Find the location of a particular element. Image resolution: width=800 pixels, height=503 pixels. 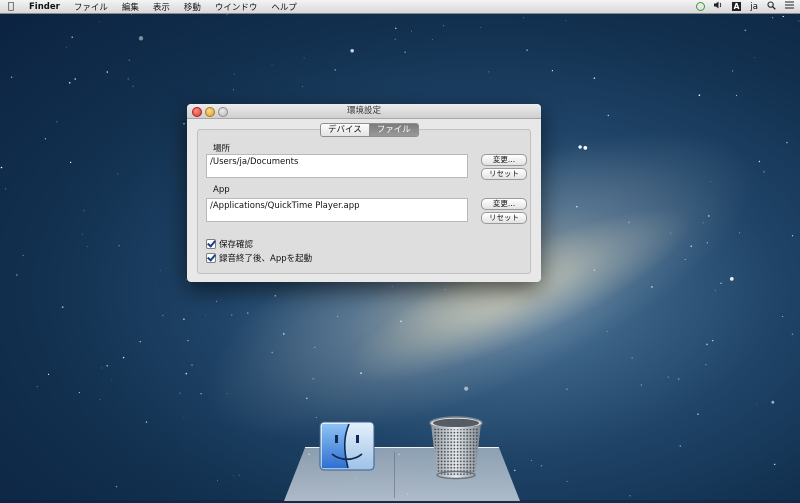

volume-icon is located at coordinates (718, 6).